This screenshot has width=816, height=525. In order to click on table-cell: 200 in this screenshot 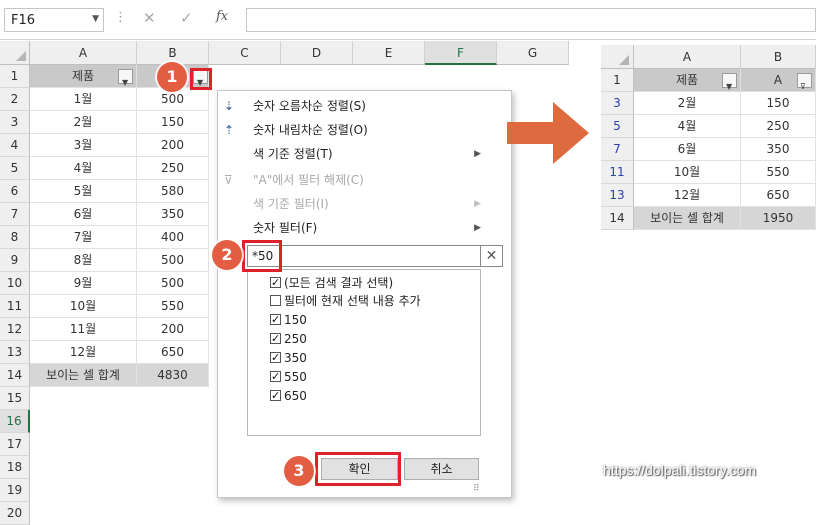, I will do `click(173, 145)`.